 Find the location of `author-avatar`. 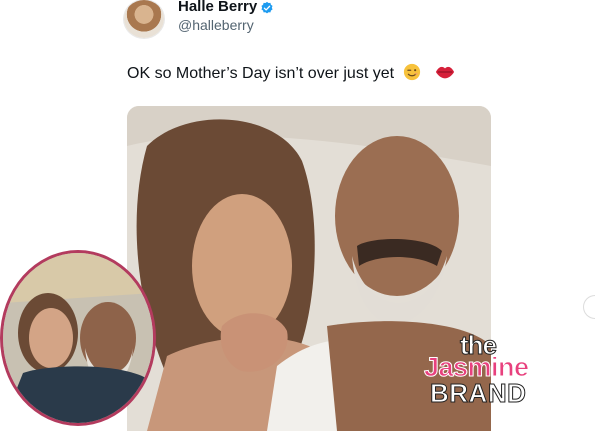

author-avatar is located at coordinates (144, 19).